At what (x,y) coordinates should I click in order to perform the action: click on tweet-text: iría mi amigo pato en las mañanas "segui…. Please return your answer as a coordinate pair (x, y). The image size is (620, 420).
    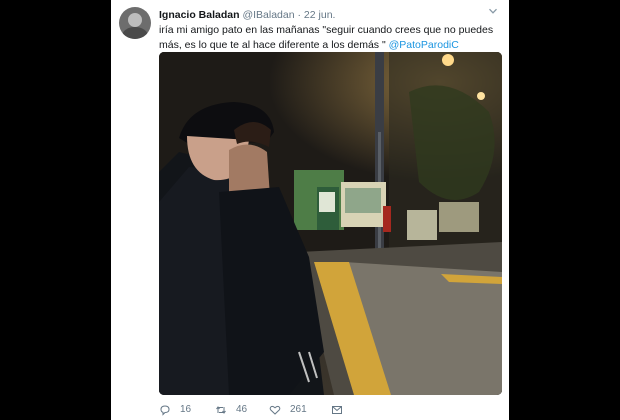
    Looking at the image, I should click on (330, 38).